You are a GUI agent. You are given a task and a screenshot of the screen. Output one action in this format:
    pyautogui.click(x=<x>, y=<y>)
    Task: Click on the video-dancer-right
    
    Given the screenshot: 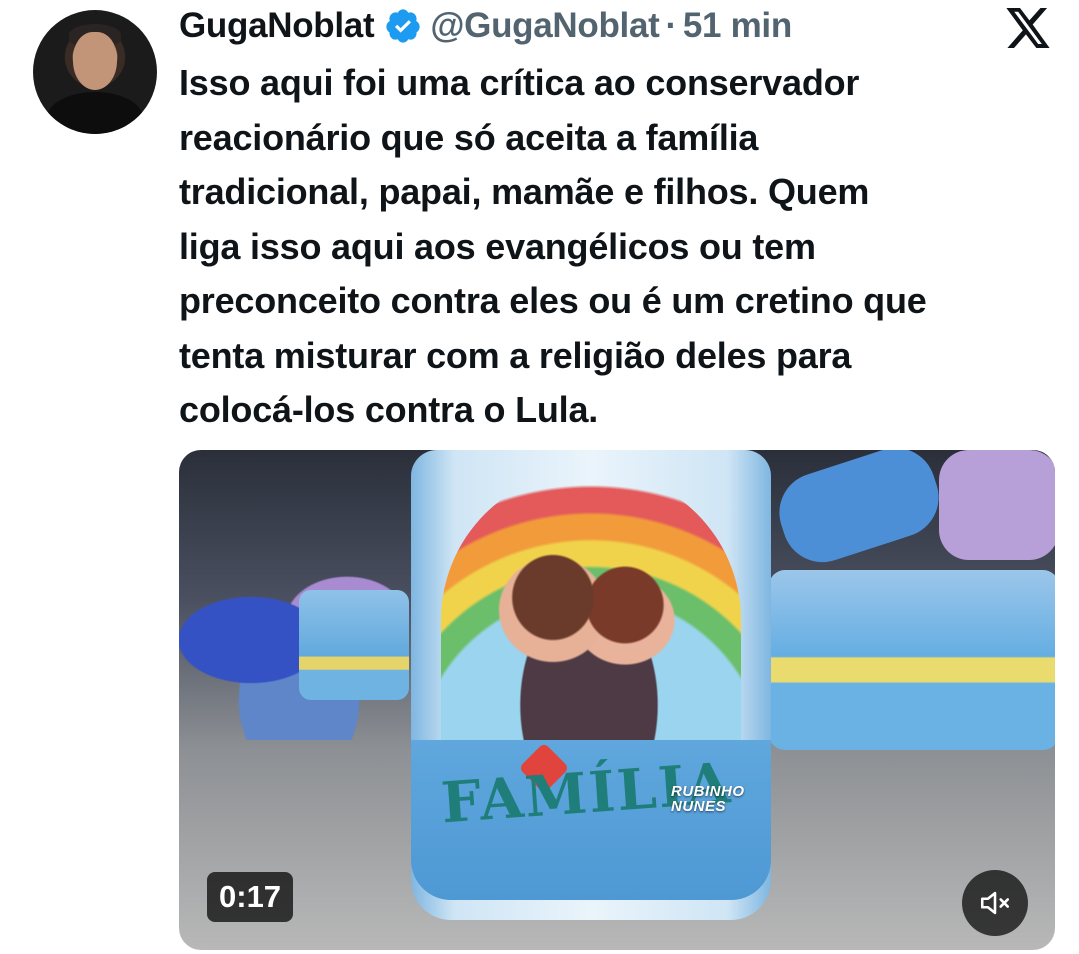 What is the action you would take?
    pyautogui.click(x=912, y=660)
    